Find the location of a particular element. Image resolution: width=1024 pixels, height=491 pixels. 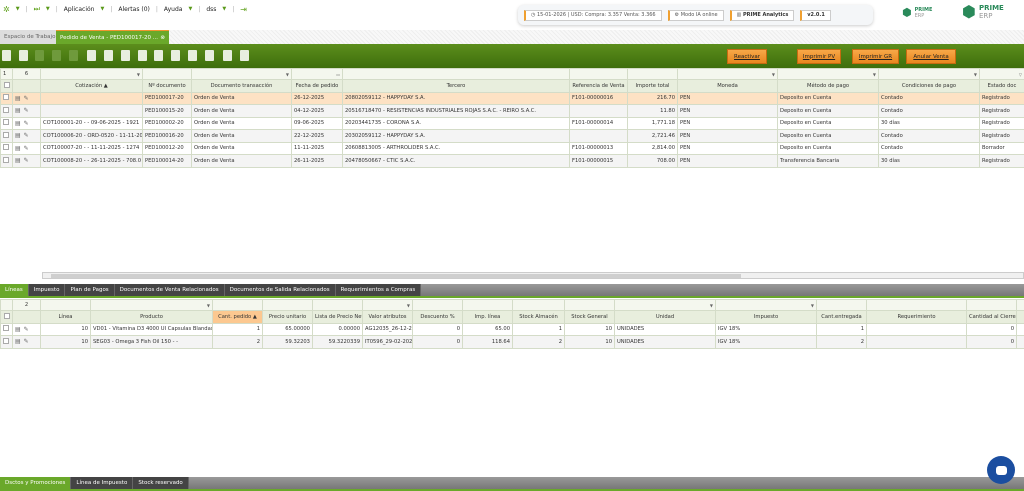

link-icon is located at coordinates (209, 55).